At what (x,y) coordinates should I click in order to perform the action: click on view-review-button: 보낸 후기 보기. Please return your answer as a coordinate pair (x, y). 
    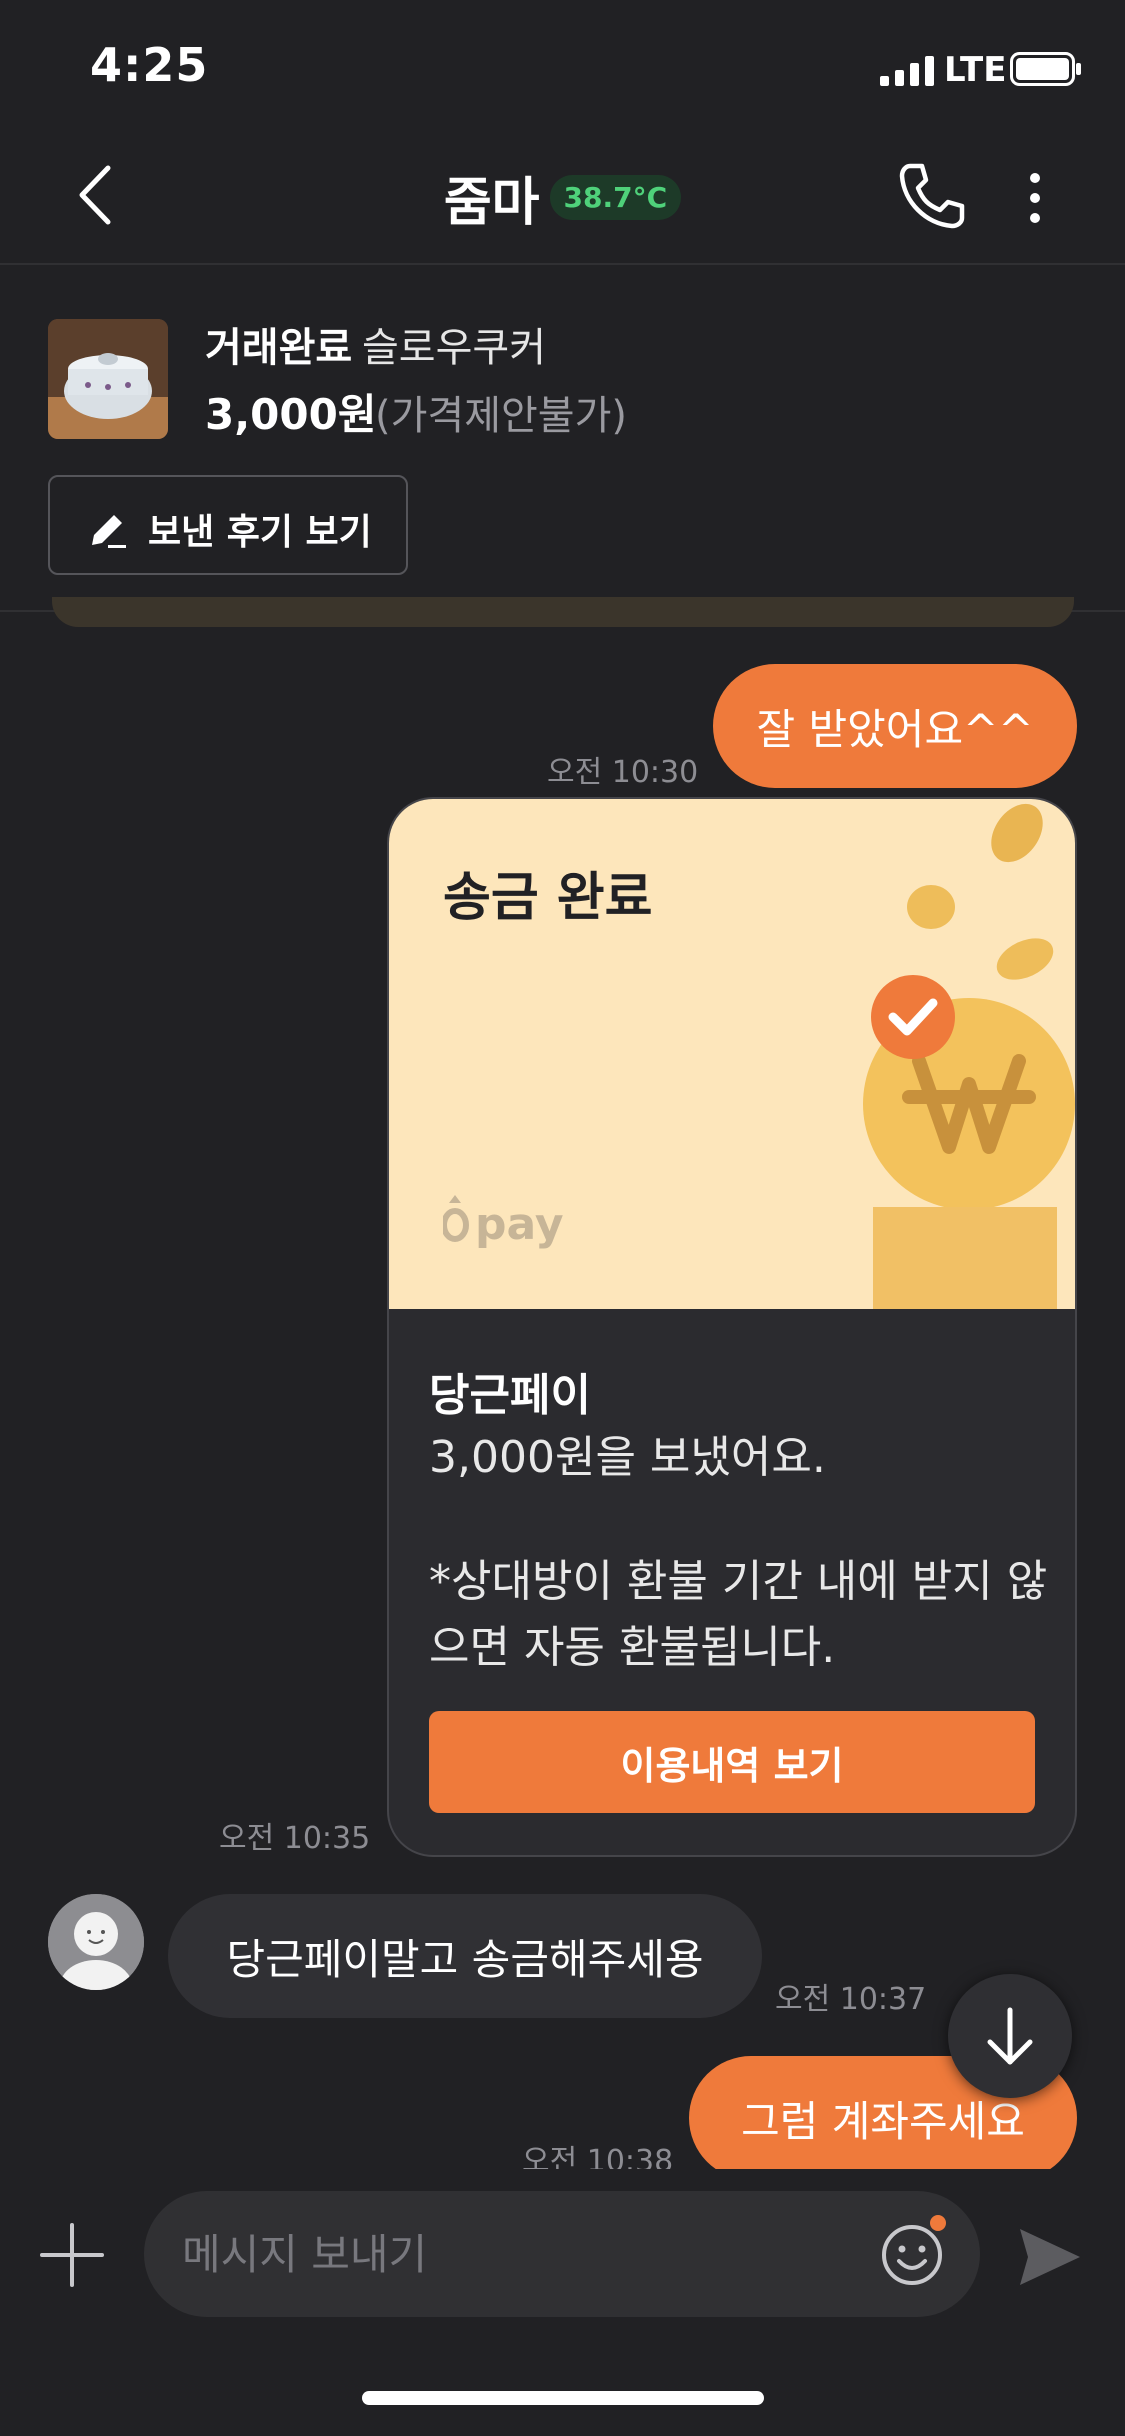
    Looking at the image, I should click on (228, 525).